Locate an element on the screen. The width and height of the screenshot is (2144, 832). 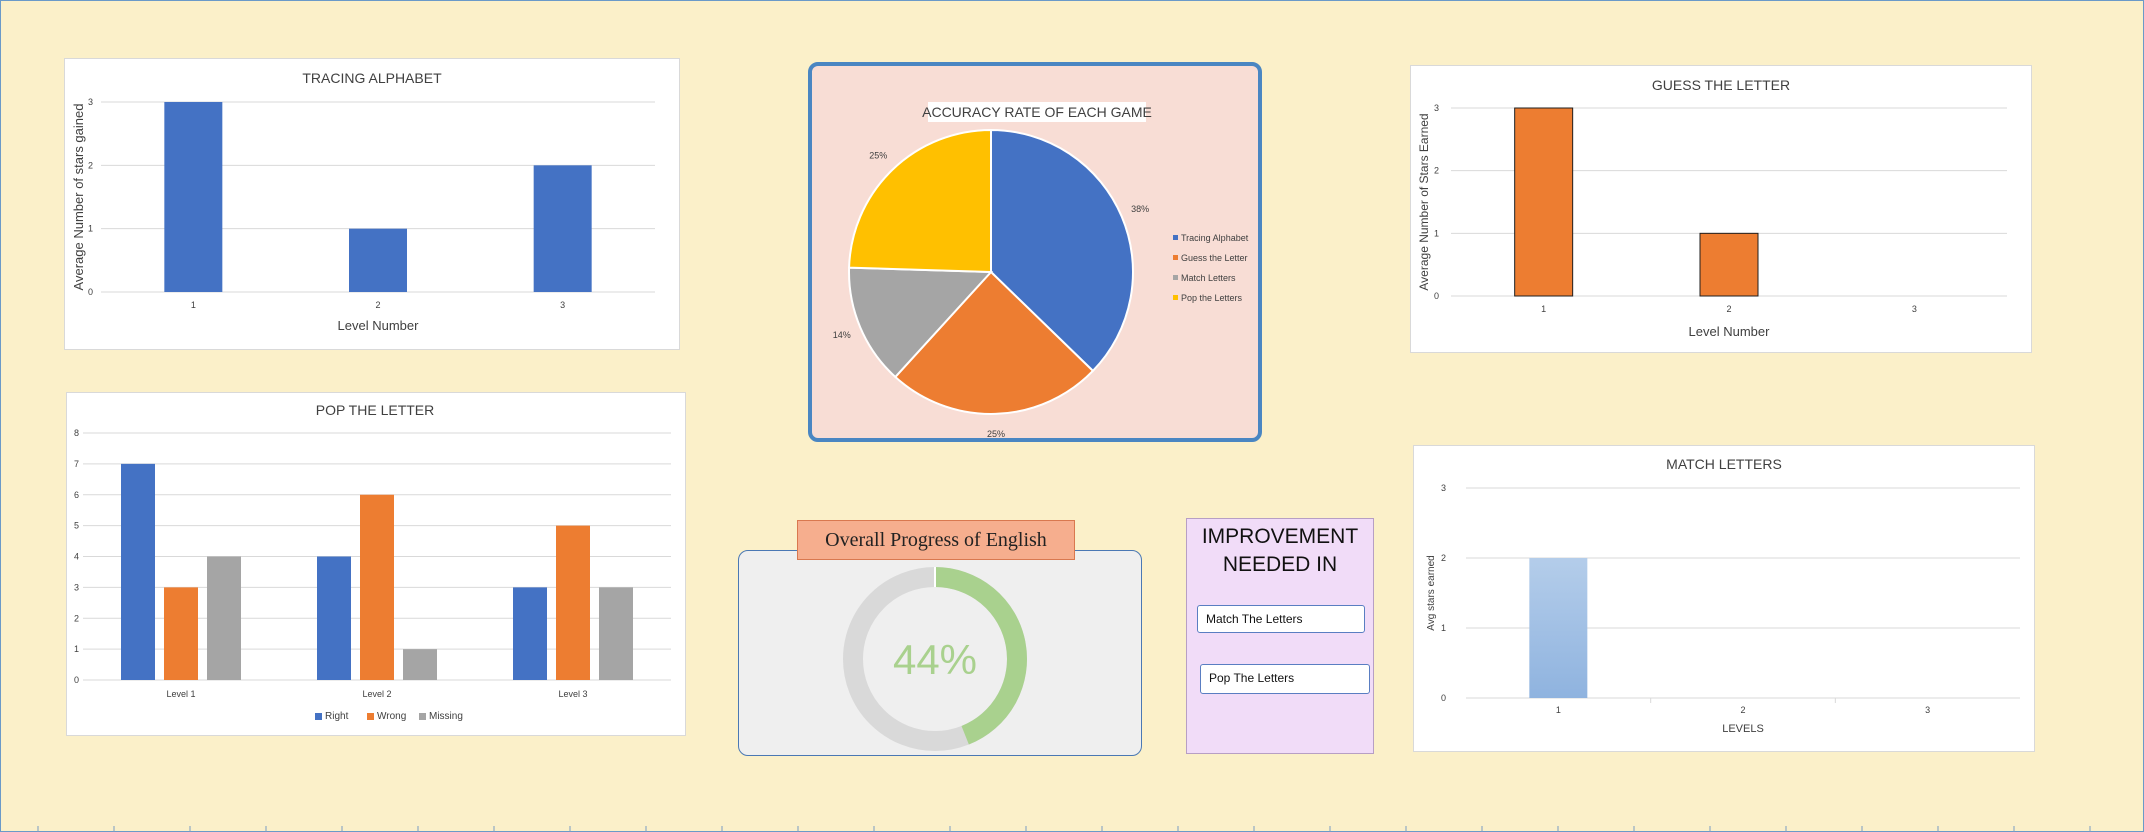
y-tick-label: 7 is located at coordinates (76, 464).